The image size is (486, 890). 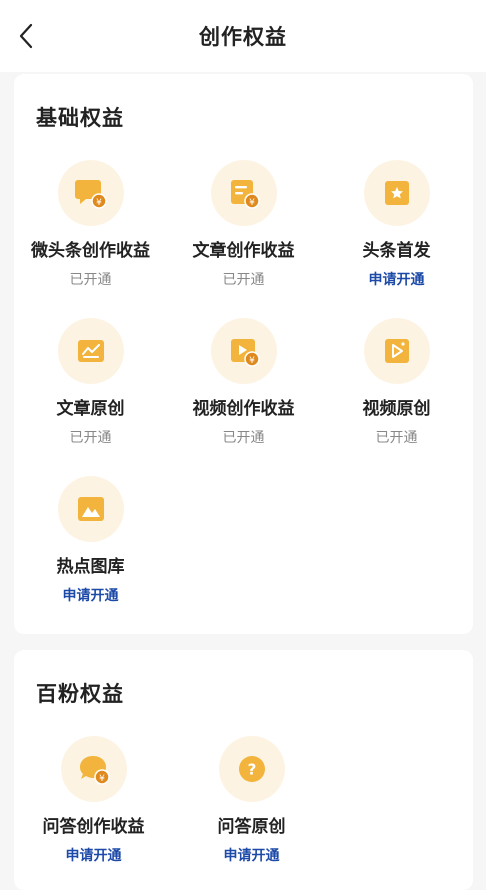 I want to click on page-title: 创作权益, so click(x=243, y=37).